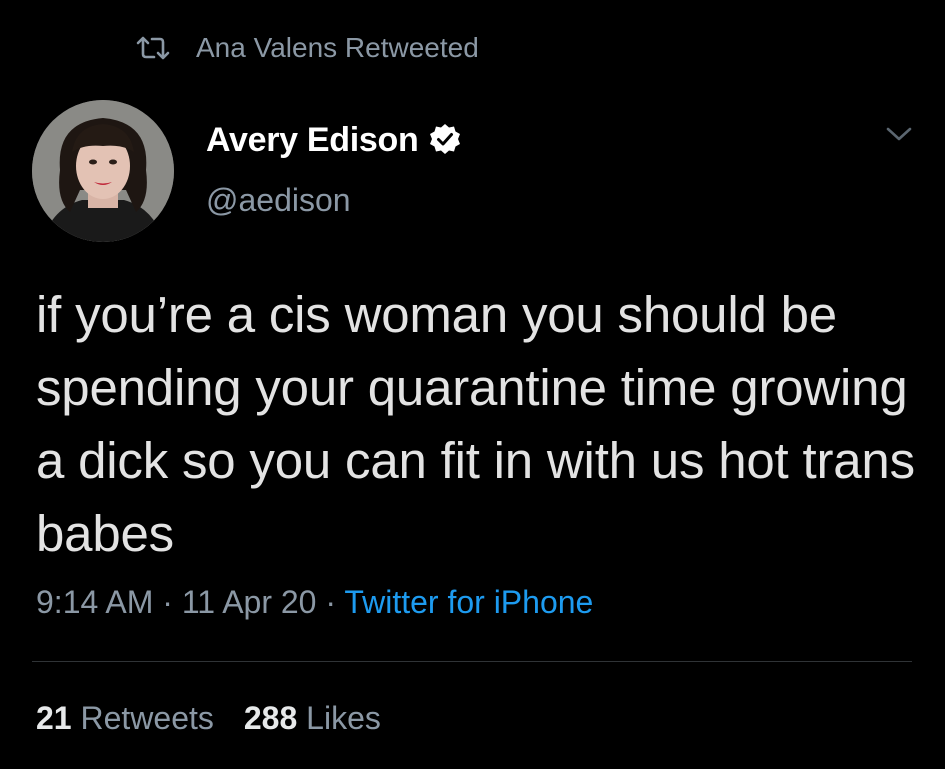  What do you see at coordinates (270, 718) in the screenshot?
I see `likes-count: 288` at bounding box center [270, 718].